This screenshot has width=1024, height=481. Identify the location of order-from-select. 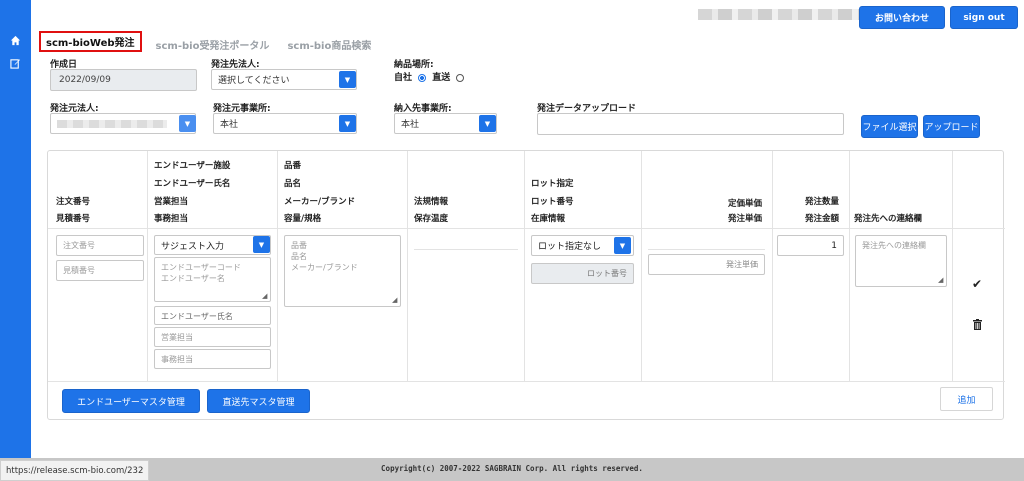
(123, 123).